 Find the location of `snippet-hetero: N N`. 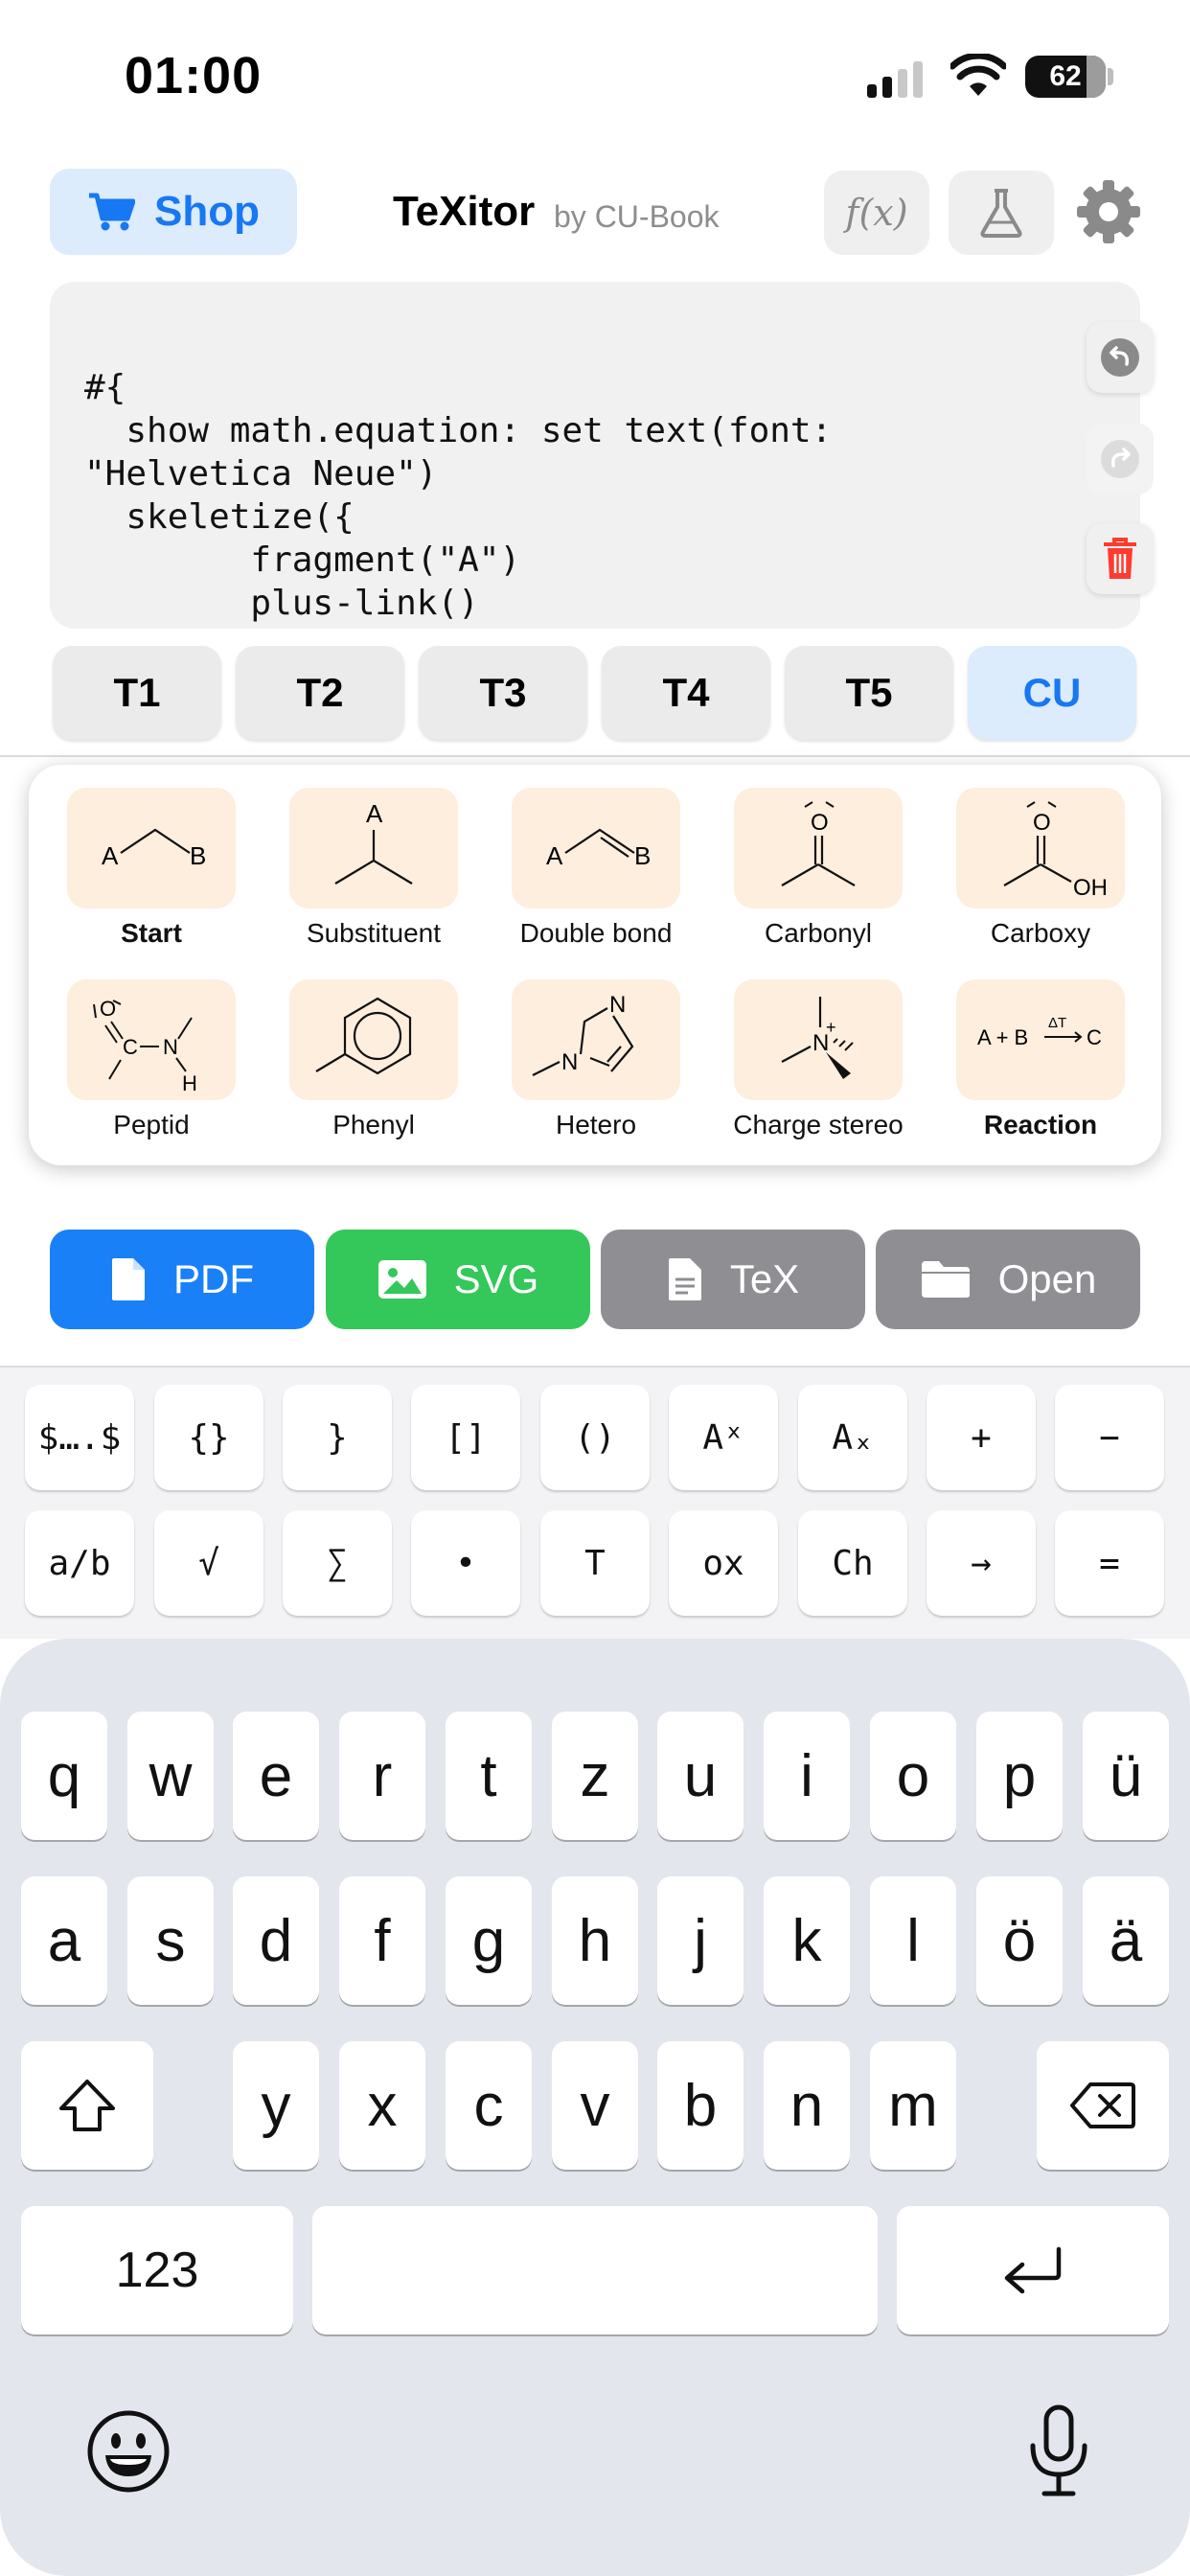

snippet-hetero: N N is located at coordinates (596, 1039).